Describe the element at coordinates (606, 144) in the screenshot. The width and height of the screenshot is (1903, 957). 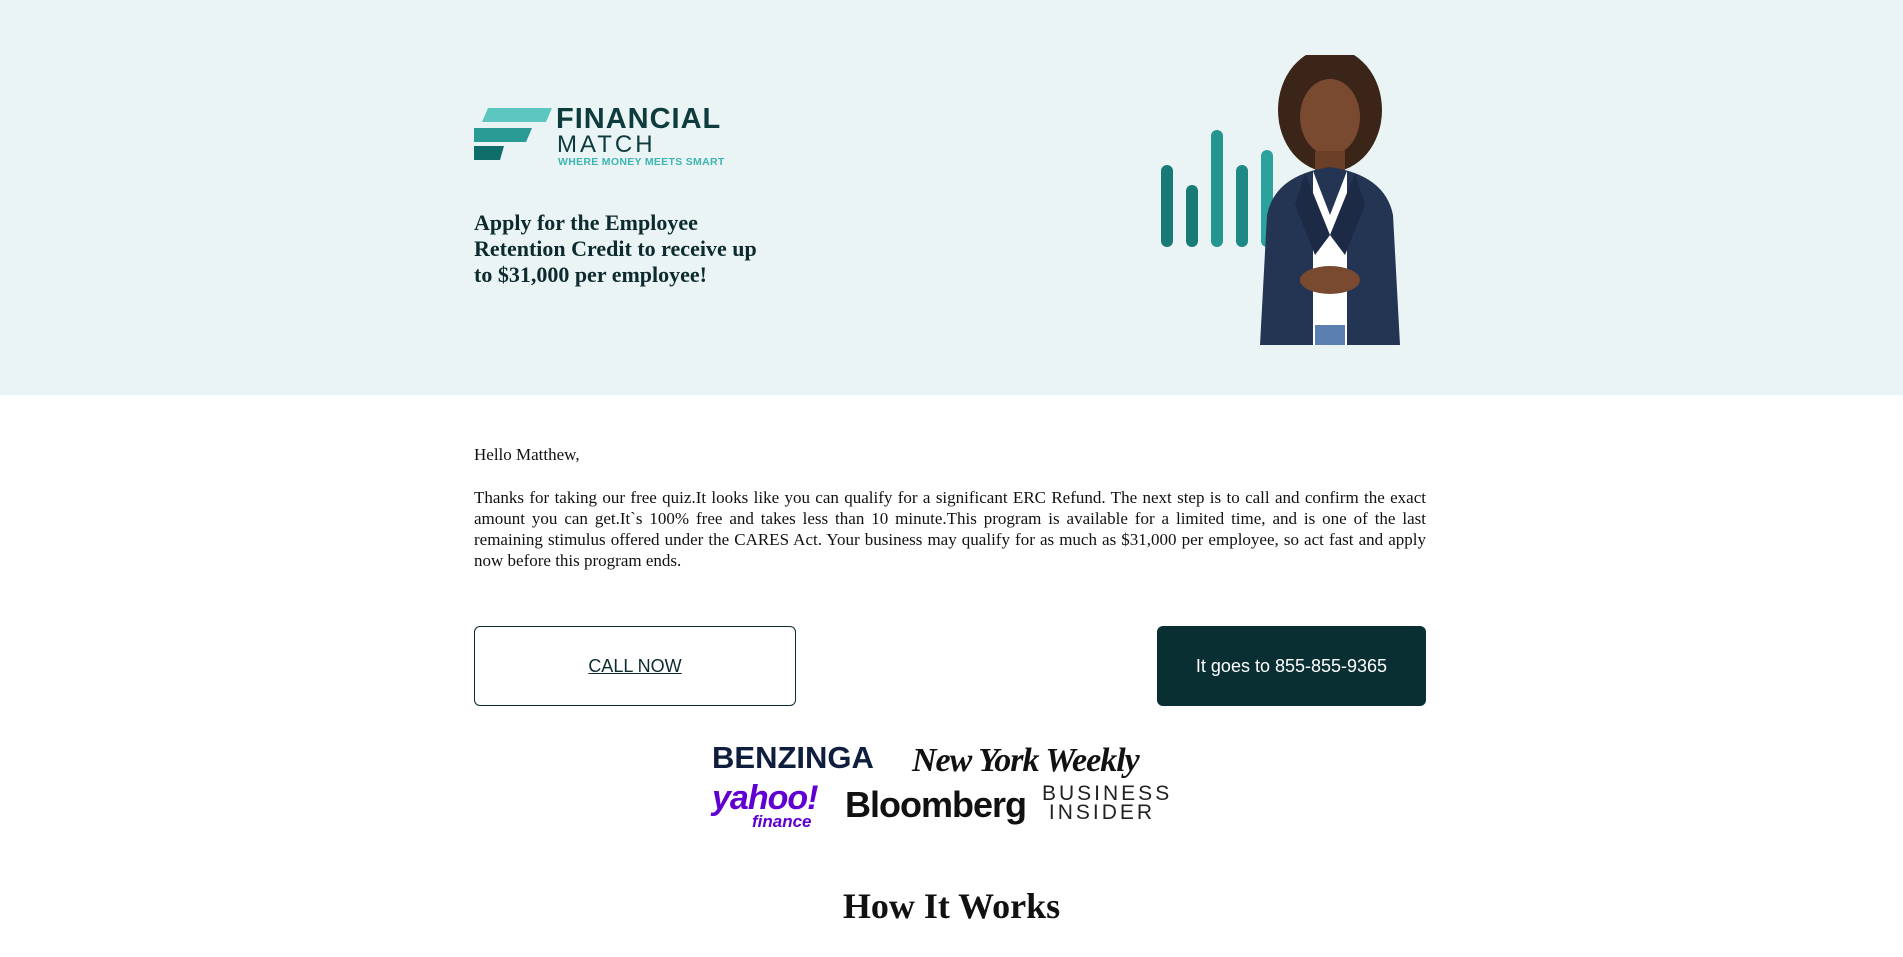
I see `logo-name-line2: MATCH` at that location.